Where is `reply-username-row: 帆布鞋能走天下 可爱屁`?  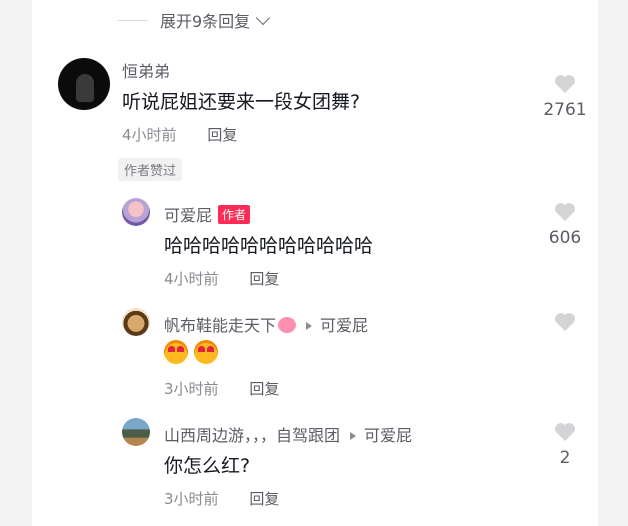
reply-username-row: 帆布鞋能走天下 可爱屁 is located at coordinates (266, 324).